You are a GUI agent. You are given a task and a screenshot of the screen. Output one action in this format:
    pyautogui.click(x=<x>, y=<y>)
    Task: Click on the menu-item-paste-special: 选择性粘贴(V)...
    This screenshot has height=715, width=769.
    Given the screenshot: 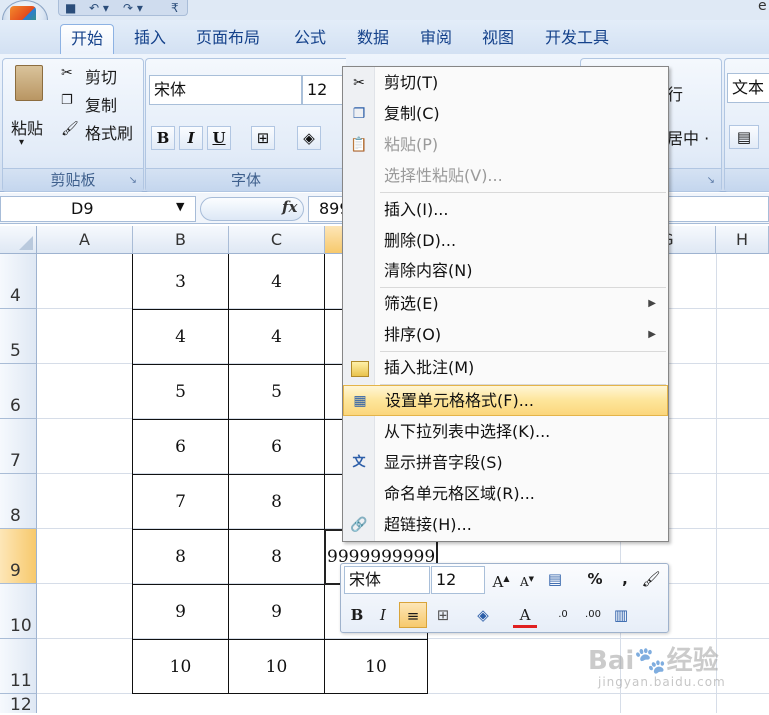 What is the action you would take?
    pyautogui.click(x=505, y=175)
    